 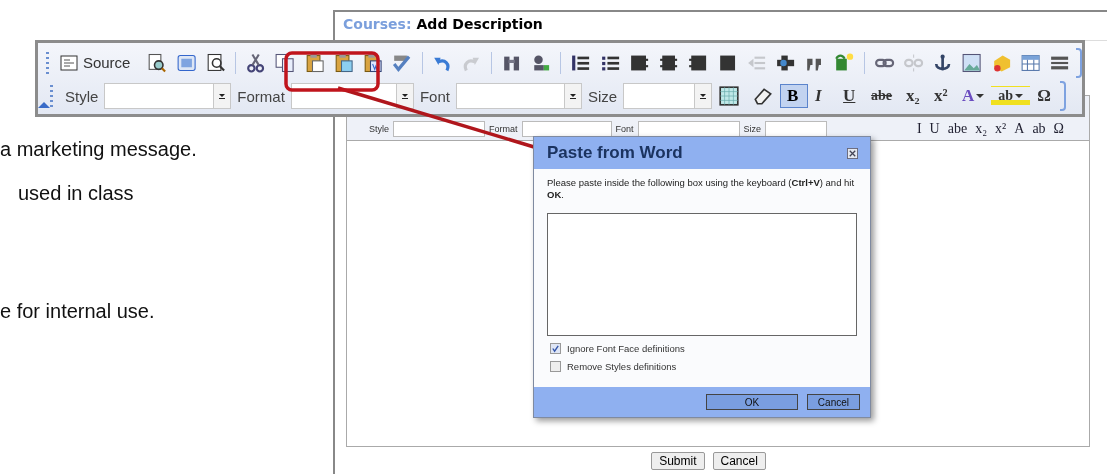 I want to click on body-text: a marketing message., so click(x=99, y=149).